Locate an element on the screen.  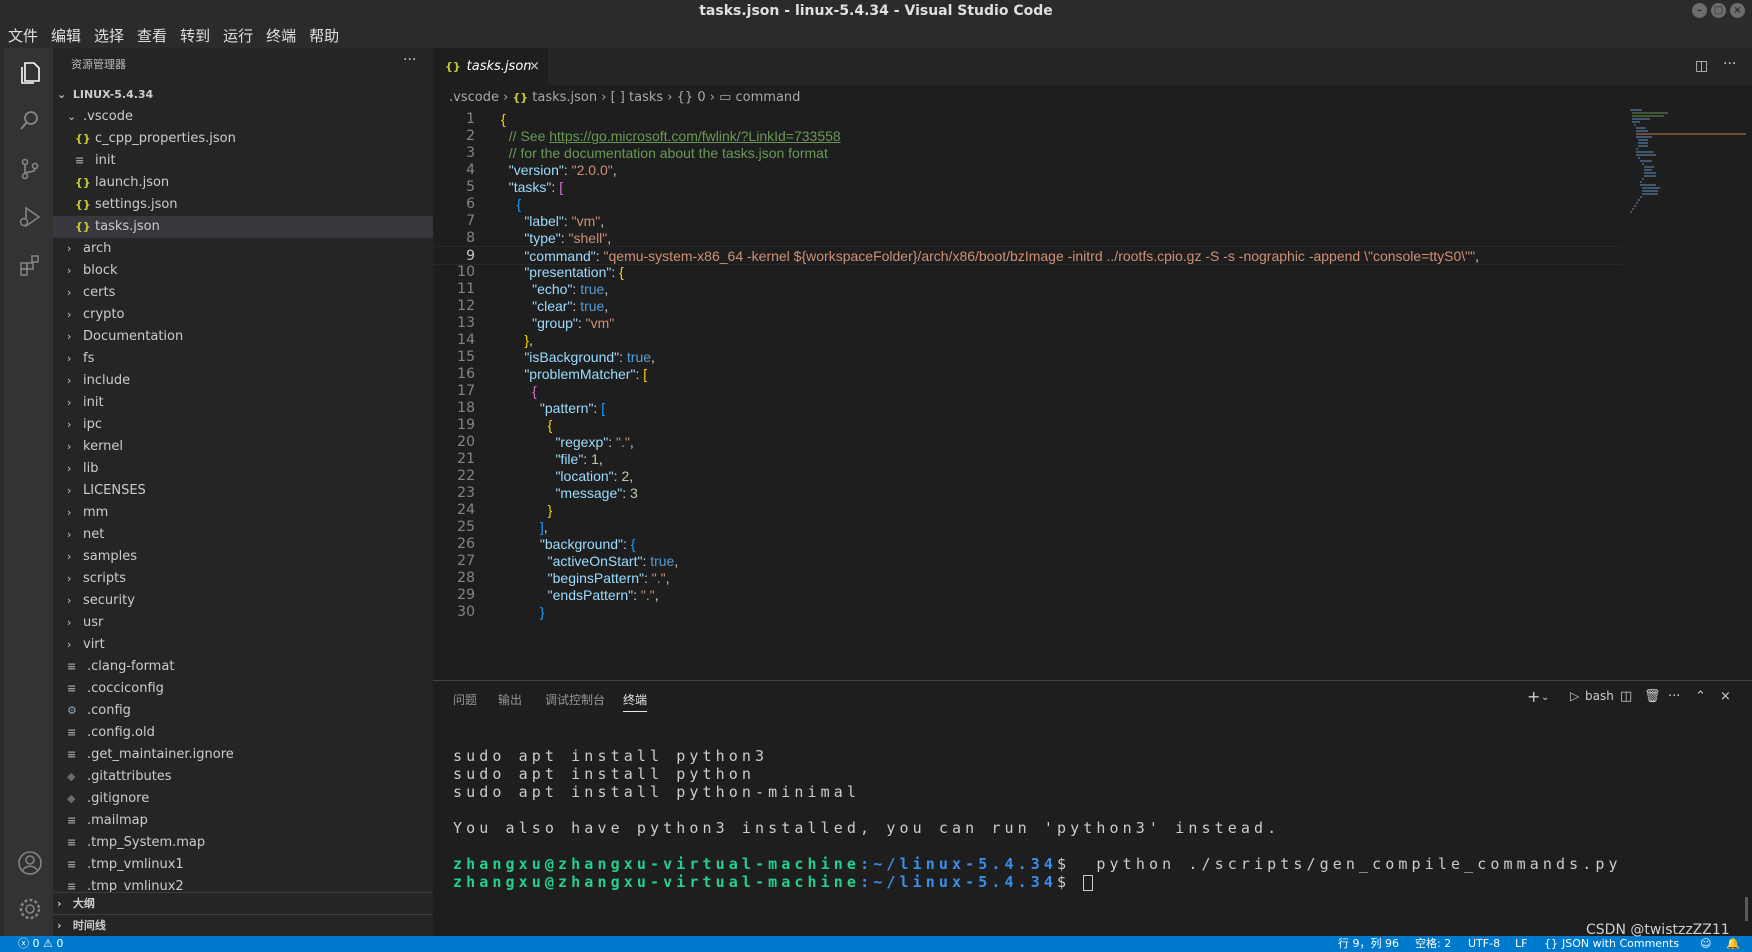
close-icon: × is located at coordinates (534, 66).